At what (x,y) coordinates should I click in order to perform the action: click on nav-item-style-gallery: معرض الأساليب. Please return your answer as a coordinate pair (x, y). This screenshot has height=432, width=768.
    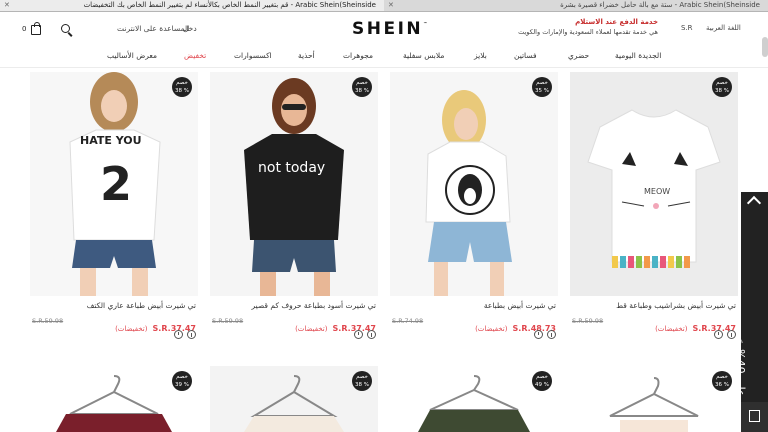
    Looking at the image, I should click on (132, 55).